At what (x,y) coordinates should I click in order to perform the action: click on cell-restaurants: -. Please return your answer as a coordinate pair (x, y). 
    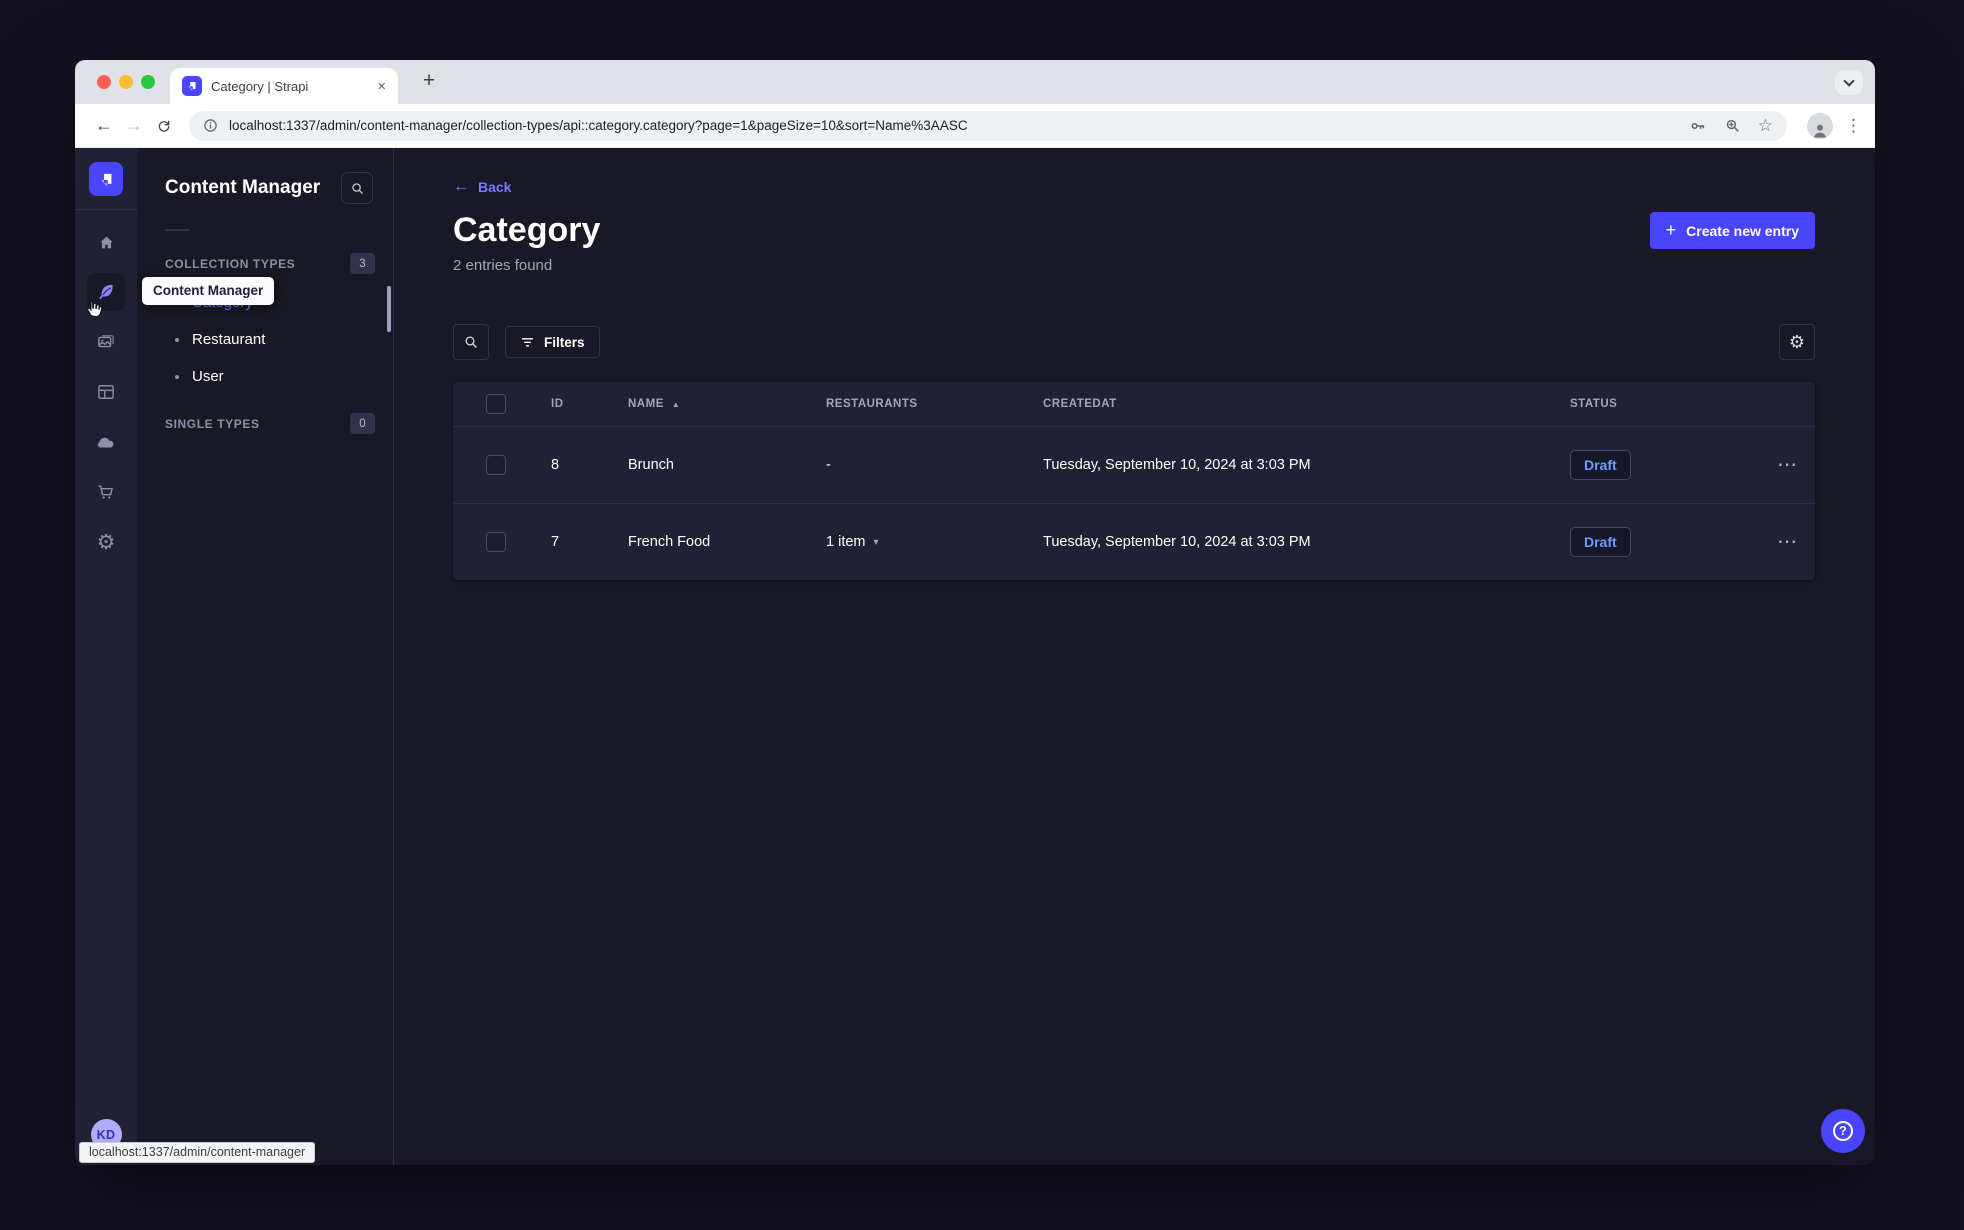
    Looking at the image, I should click on (828, 465).